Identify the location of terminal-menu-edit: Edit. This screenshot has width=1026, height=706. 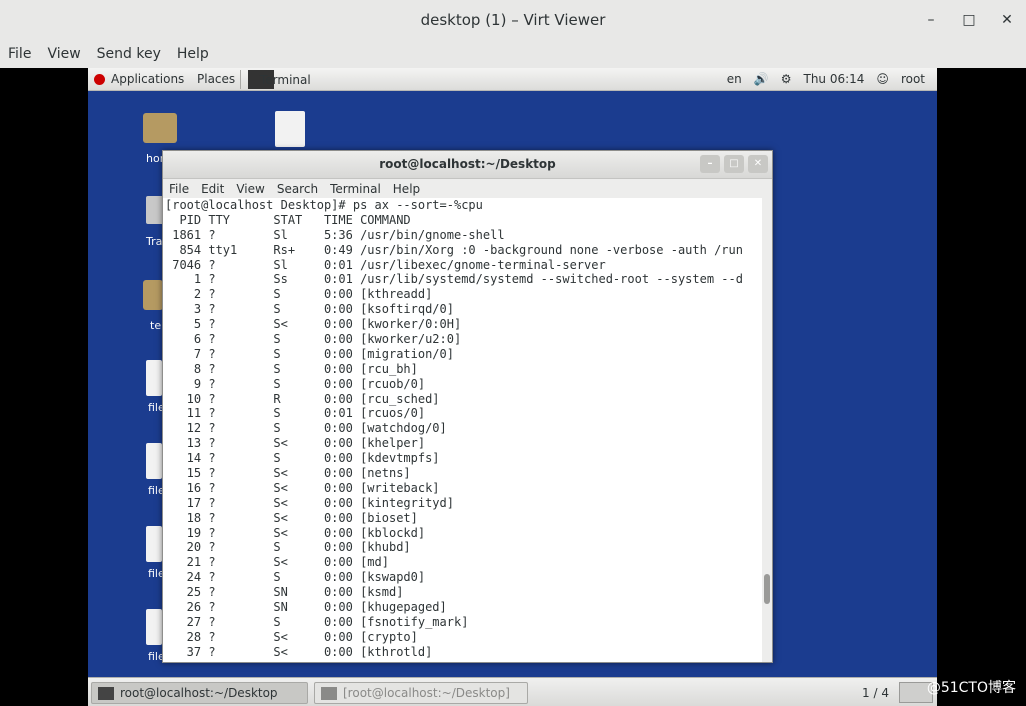
(212, 189).